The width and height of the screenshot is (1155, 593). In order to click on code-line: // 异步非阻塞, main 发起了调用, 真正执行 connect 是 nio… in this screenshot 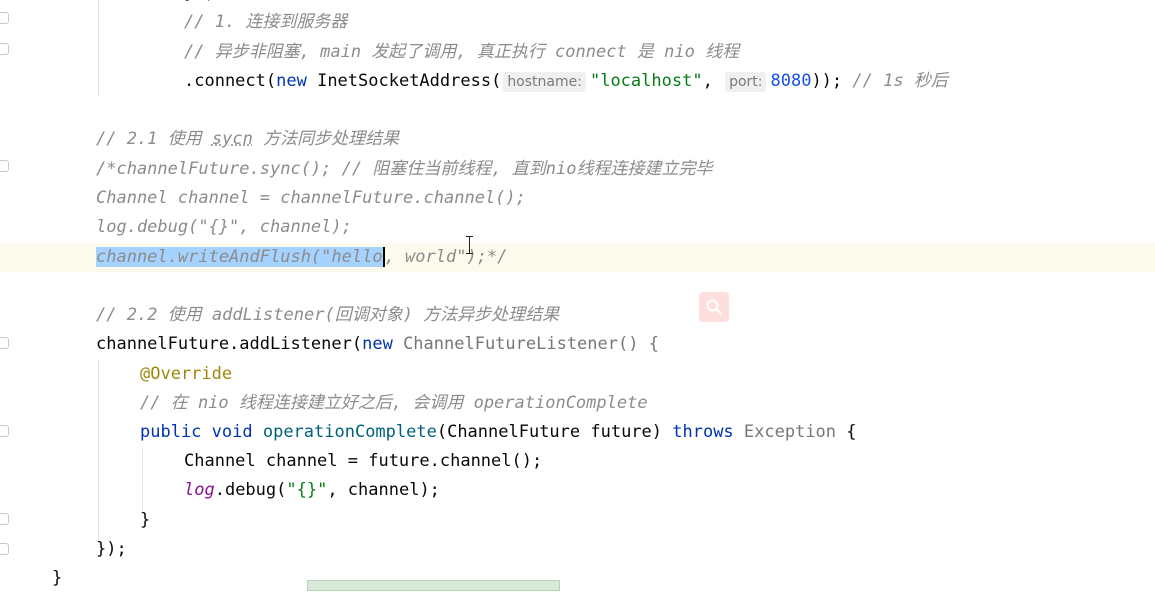, I will do `click(461, 52)`.